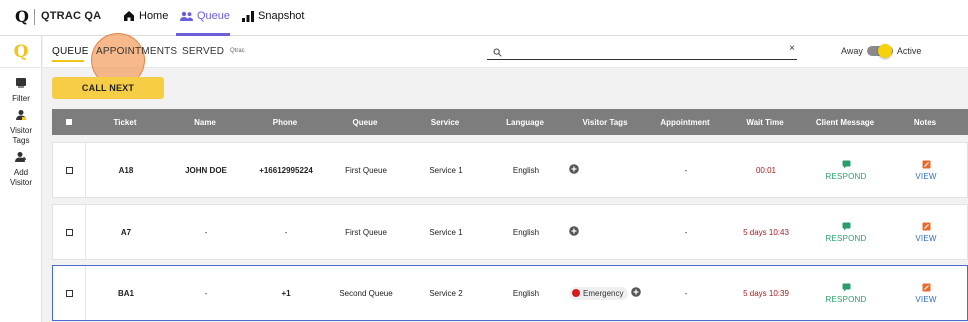 This screenshot has height=322, width=968. What do you see at coordinates (248, 16) in the screenshot?
I see `bar-chart-icon` at bounding box center [248, 16].